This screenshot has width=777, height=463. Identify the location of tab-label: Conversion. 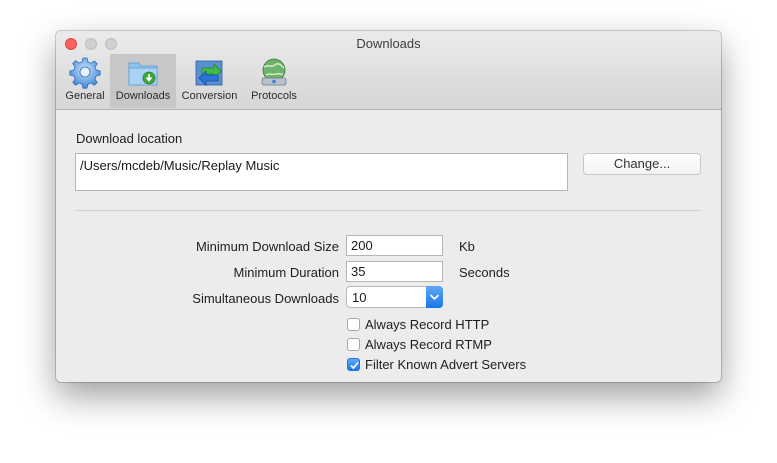
(209, 96).